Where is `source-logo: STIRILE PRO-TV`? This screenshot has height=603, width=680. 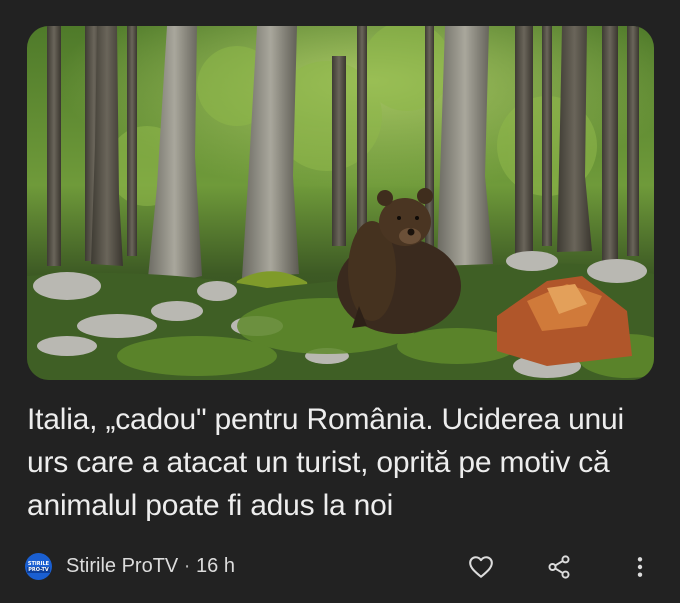 source-logo: STIRILE PRO-TV is located at coordinates (38, 566).